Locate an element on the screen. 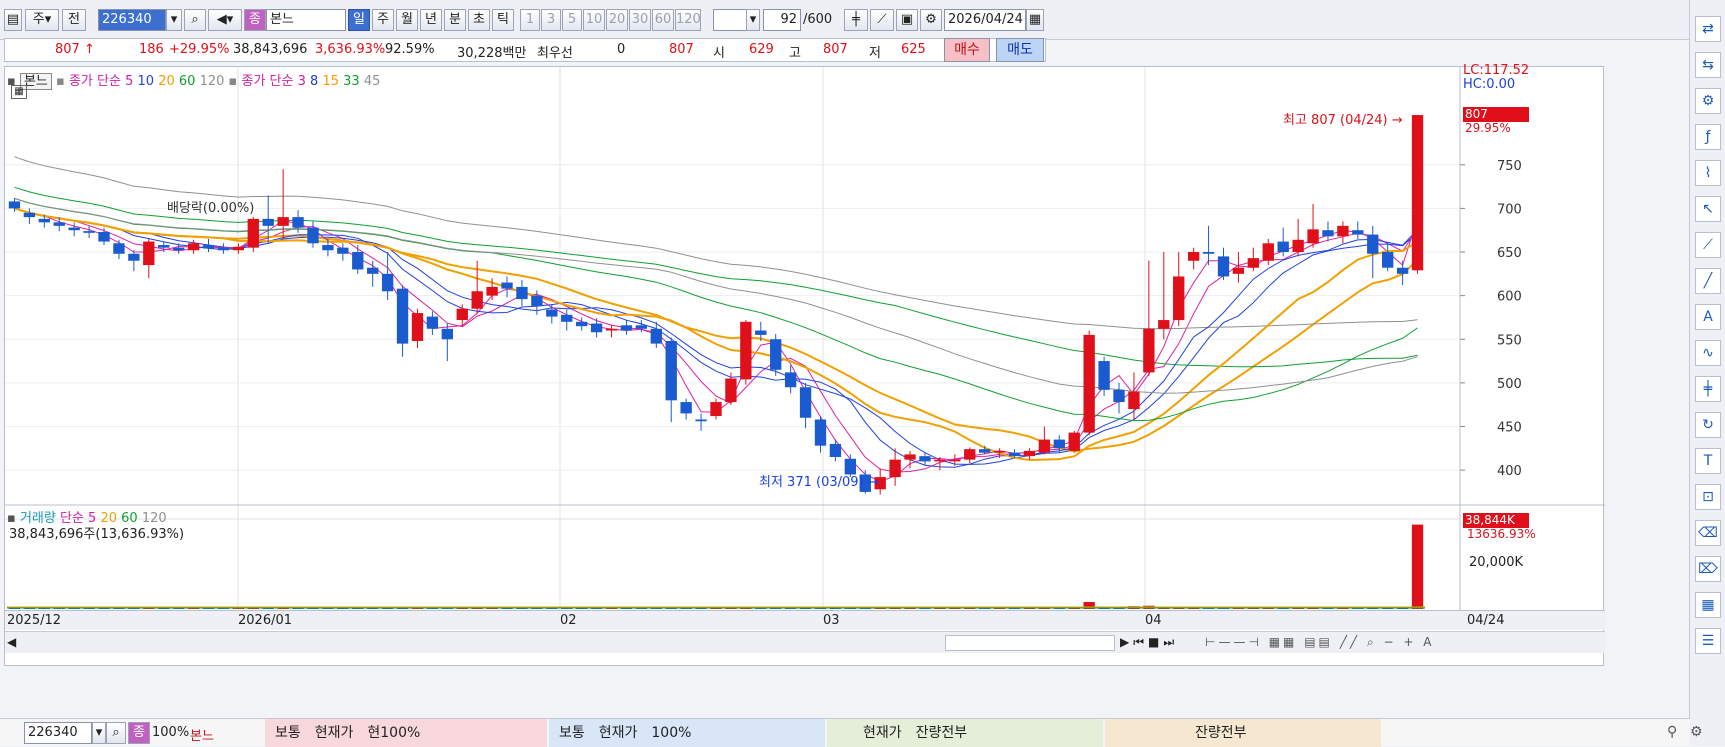 The height and width of the screenshot is (747, 1725). code-input: 226340 is located at coordinates (132, 20).